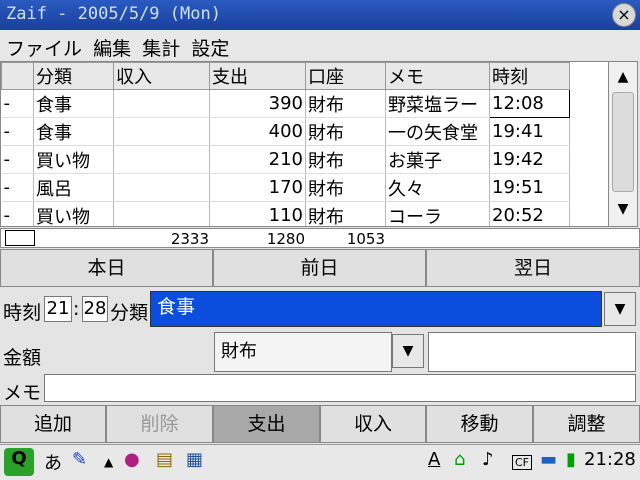 This screenshot has height=480, width=640. Describe the element at coordinates (73, 76) in the screenshot. I see `col-header-category: 分類` at that location.